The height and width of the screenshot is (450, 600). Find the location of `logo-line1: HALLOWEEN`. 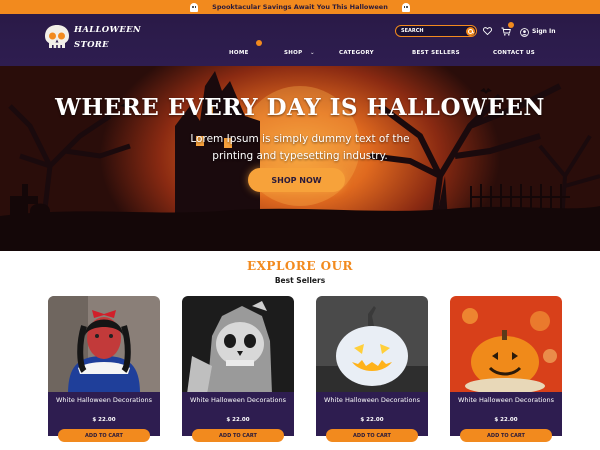

logo-line1: HALLOWEEN is located at coordinates (107, 30).